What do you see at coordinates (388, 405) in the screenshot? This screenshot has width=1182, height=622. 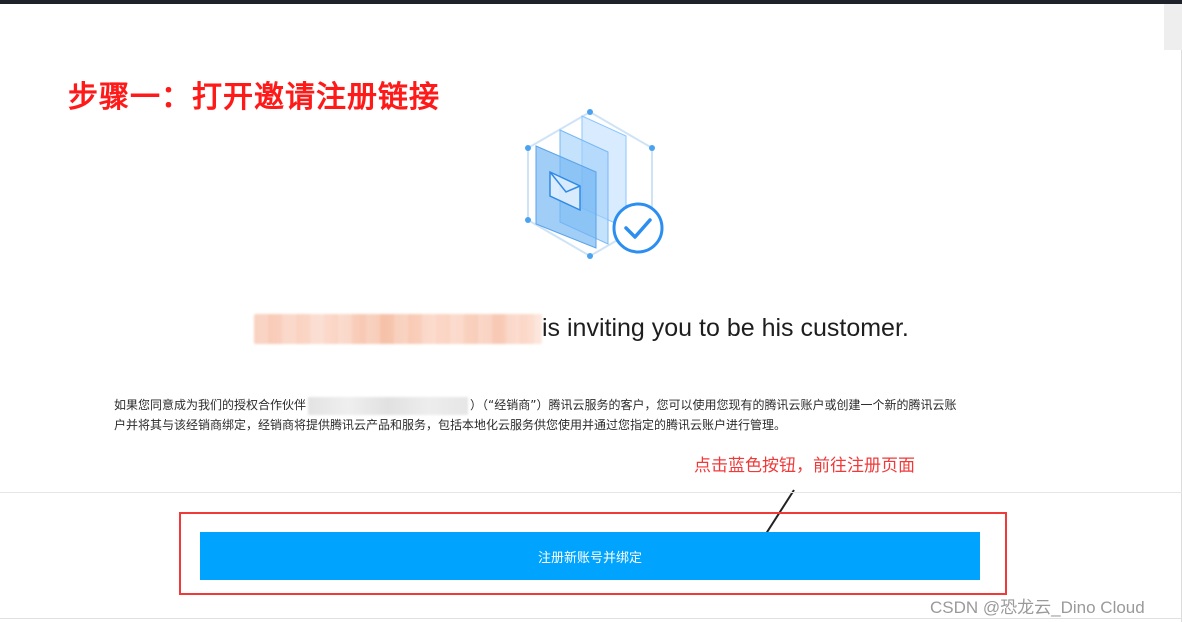 I see `redacted-partner-name` at bounding box center [388, 405].